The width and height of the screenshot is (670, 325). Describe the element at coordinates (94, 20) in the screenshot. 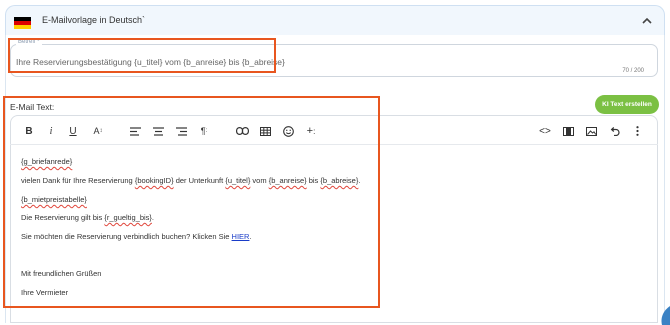

I see `accordion-title: E-Mailvorlage in Deutsch`` at that location.